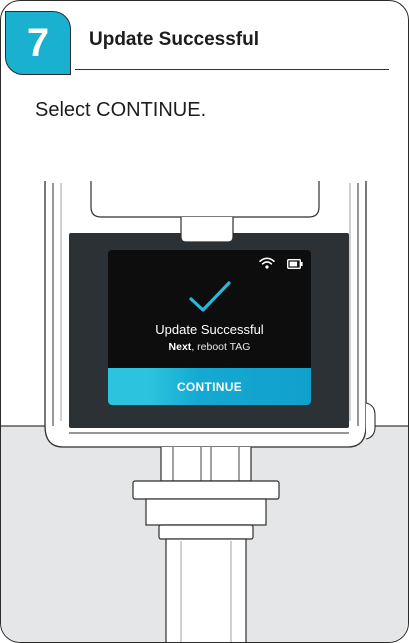 The width and height of the screenshot is (409, 643). I want to click on instruction-text: Select CONTINUE., so click(121, 110).